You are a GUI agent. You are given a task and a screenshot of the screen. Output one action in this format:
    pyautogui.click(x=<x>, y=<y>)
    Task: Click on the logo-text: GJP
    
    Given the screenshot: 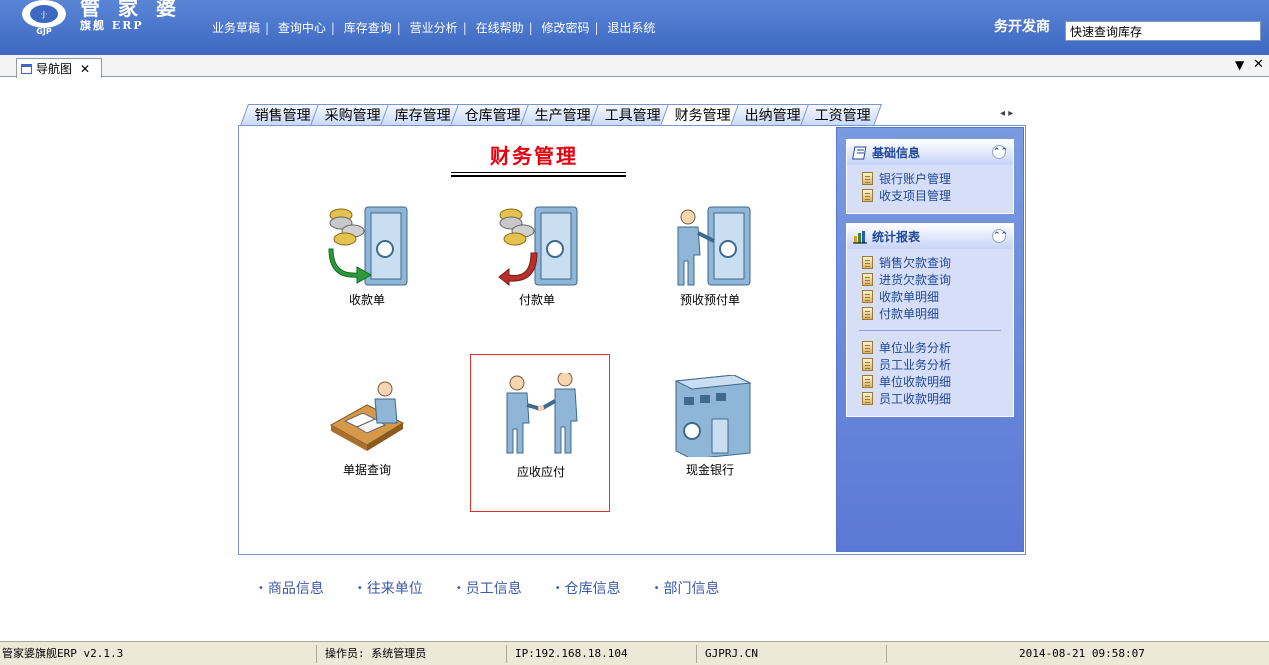 What is the action you would take?
    pyautogui.click(x=44, y=31)
    